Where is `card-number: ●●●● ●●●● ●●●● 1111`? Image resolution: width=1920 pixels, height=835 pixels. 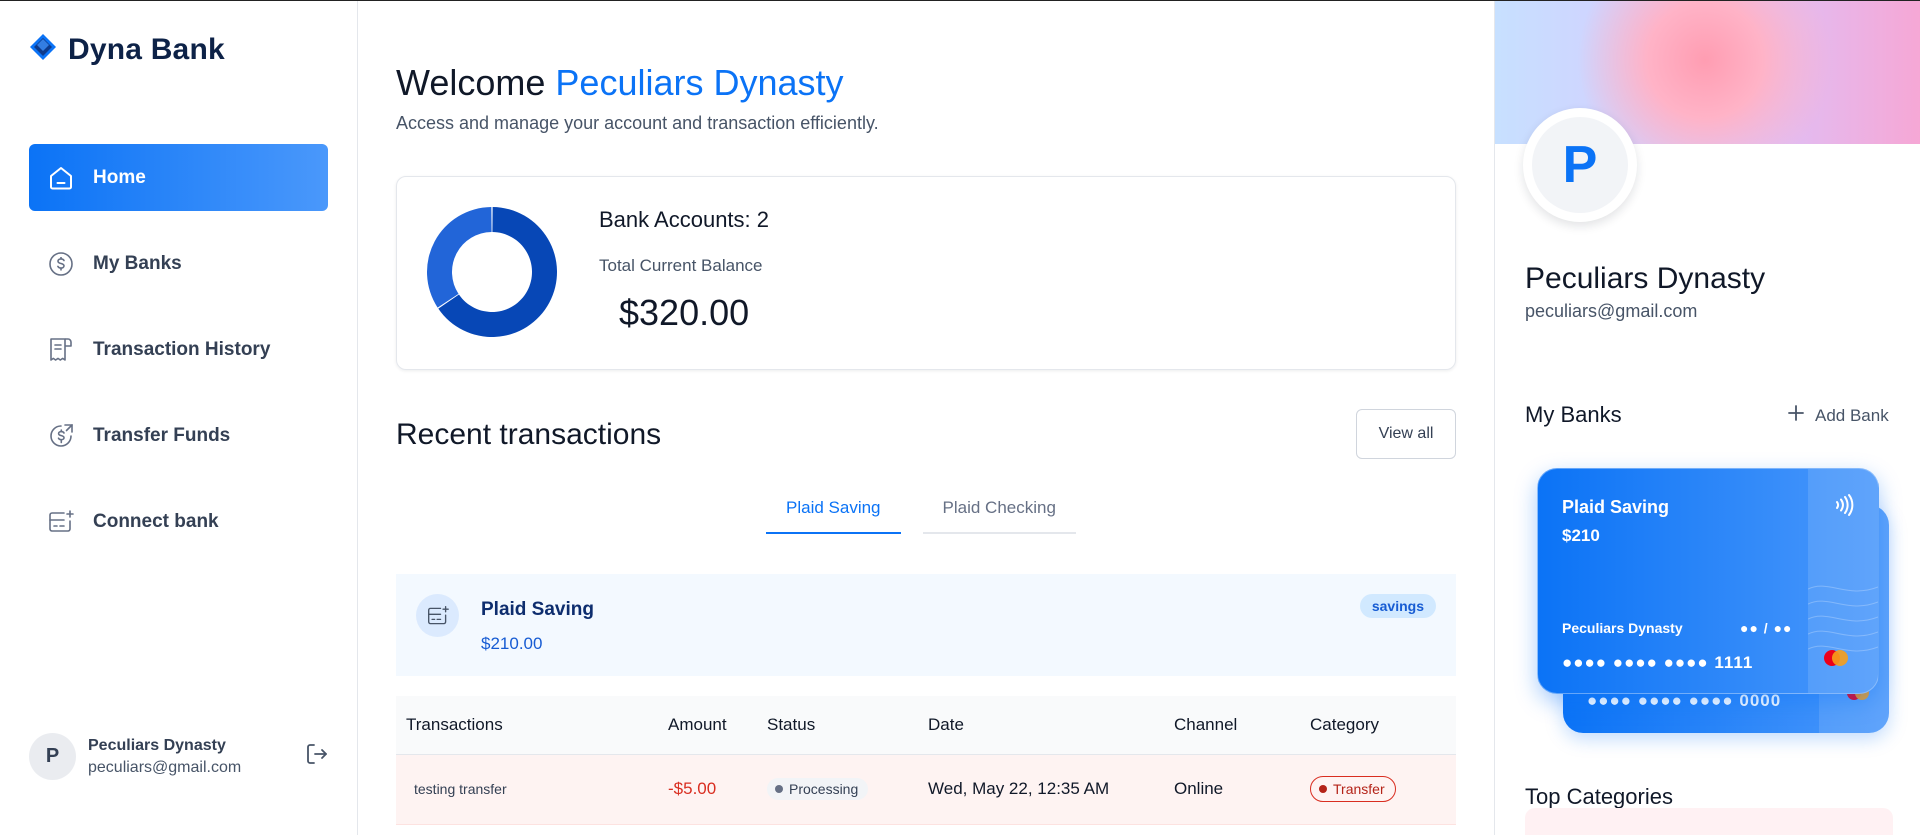 card-number: ●●●● ●●●● ●●●● 1111 is located at coordinates (1658, 662).